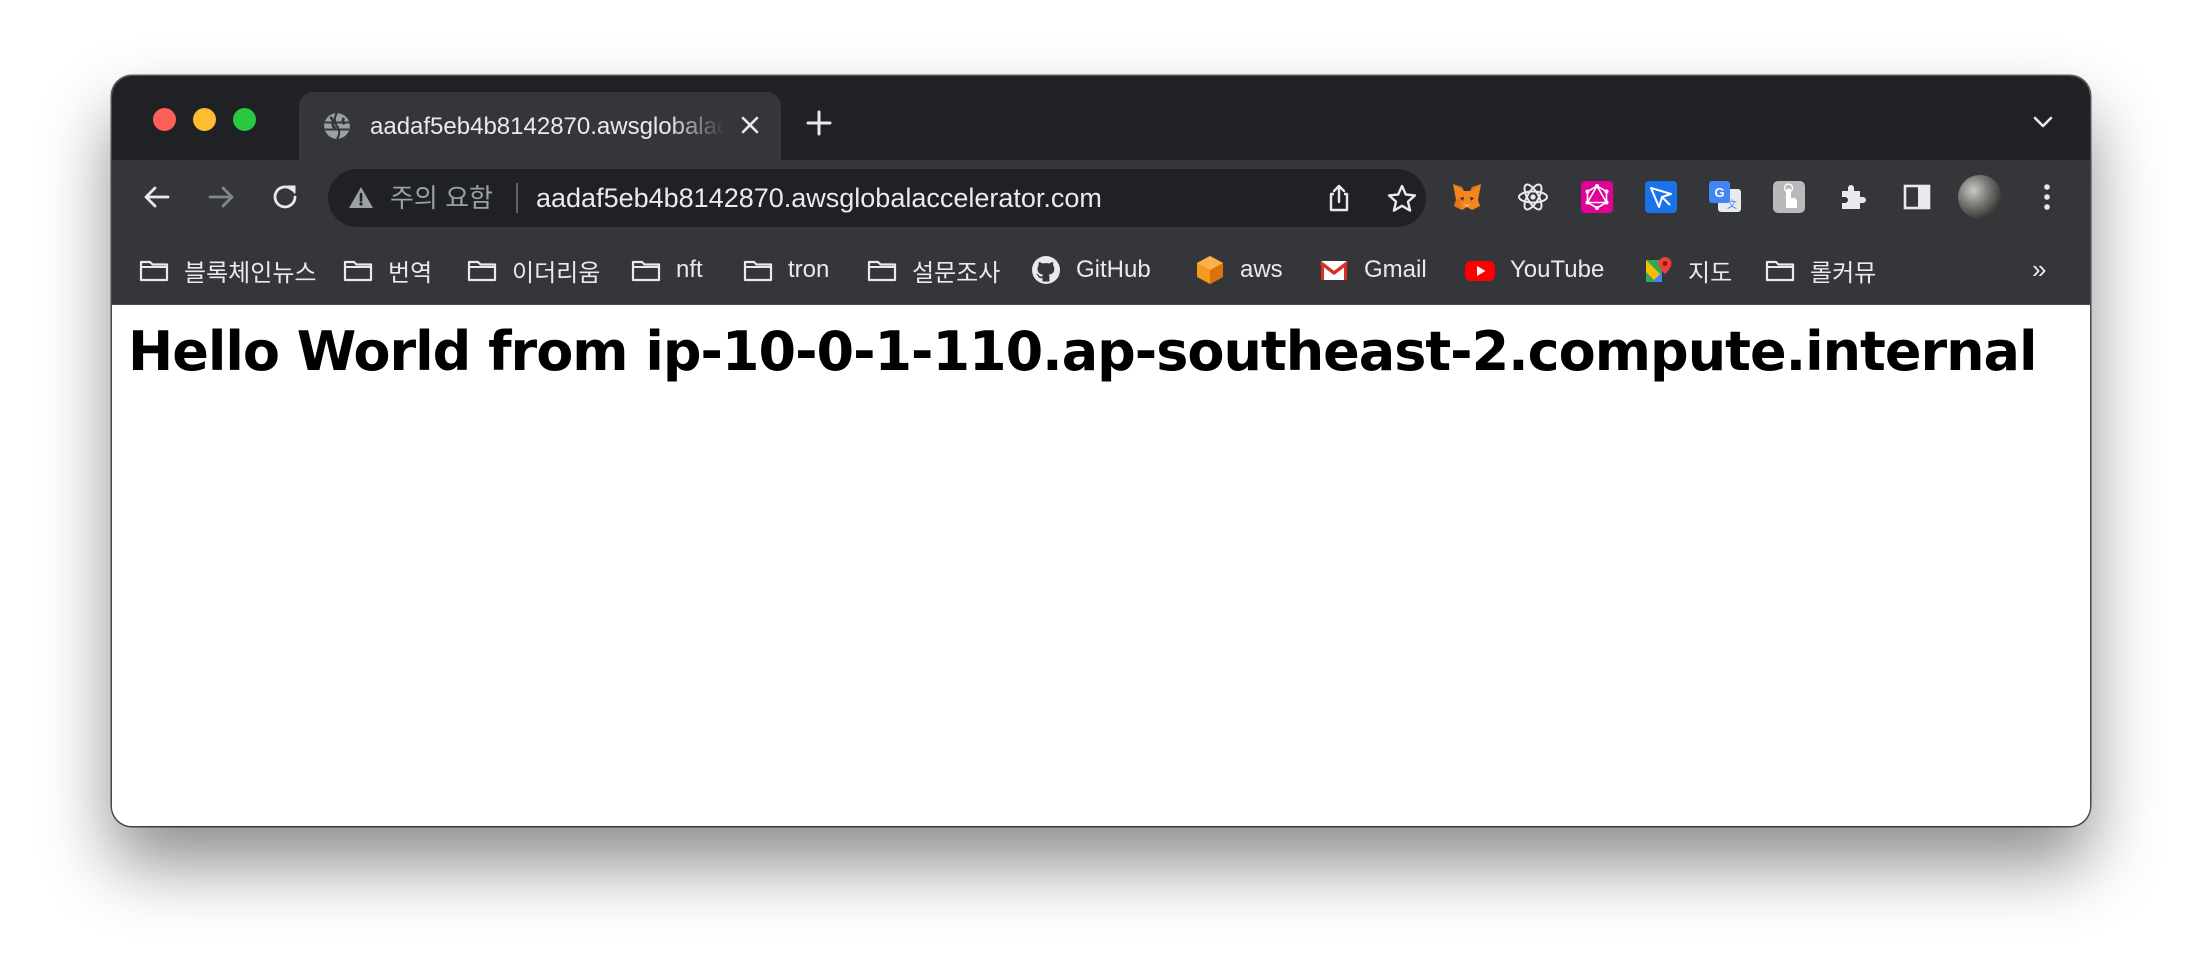 This screenshot has height=974, width=2202. I want to click on bookmarks-bar: 블록체인뉴스 번역 이더리움 nft tron 설문조사 GitHub aws, so click(1101, 270).